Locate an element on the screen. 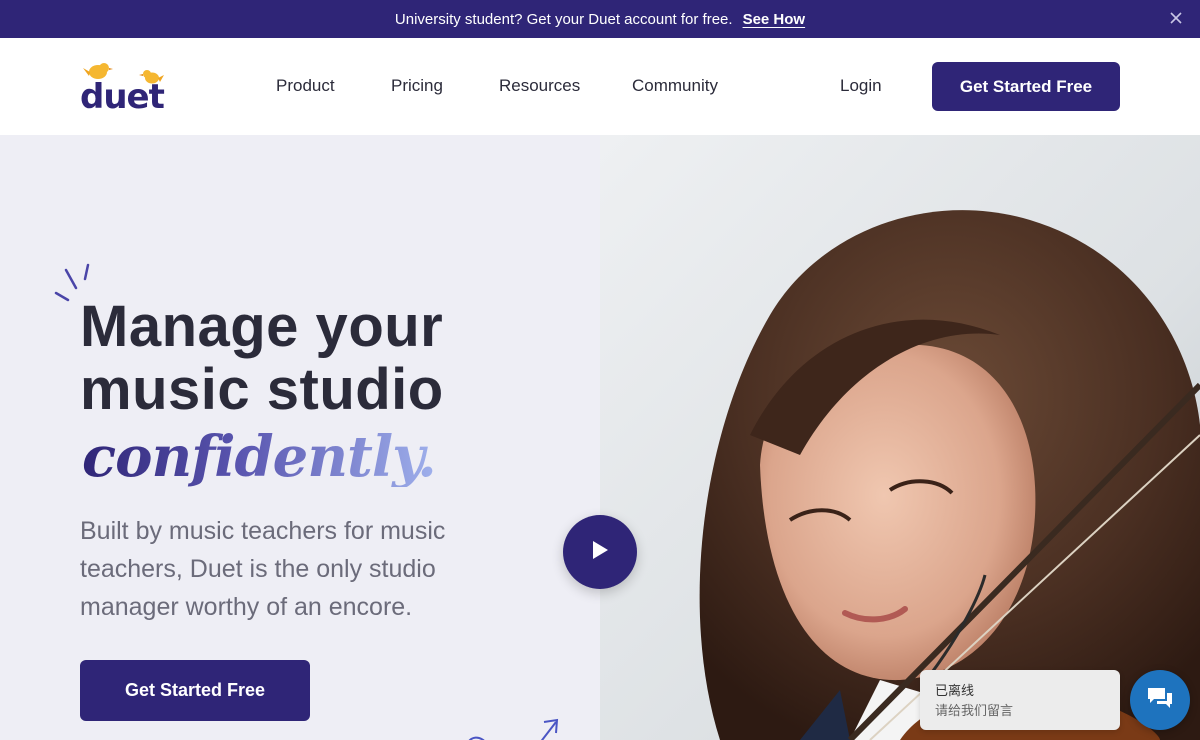 The height and width of the screenshot is (740, 1200). login-link: Login is located at coordinates (861, 86).